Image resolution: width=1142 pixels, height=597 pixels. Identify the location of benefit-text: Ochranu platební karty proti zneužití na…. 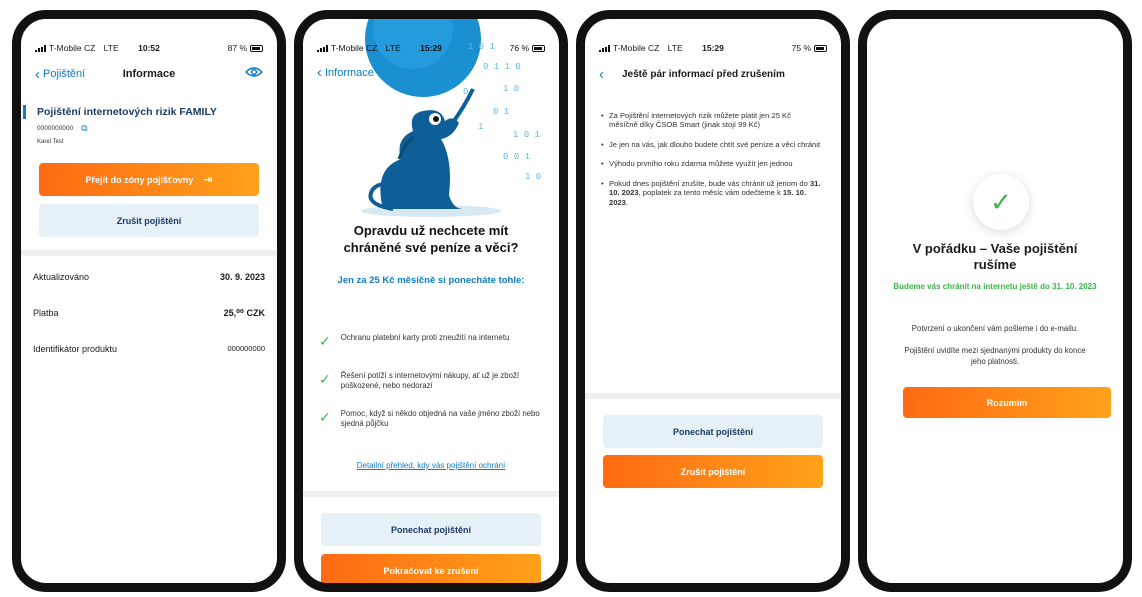
(425, 337).